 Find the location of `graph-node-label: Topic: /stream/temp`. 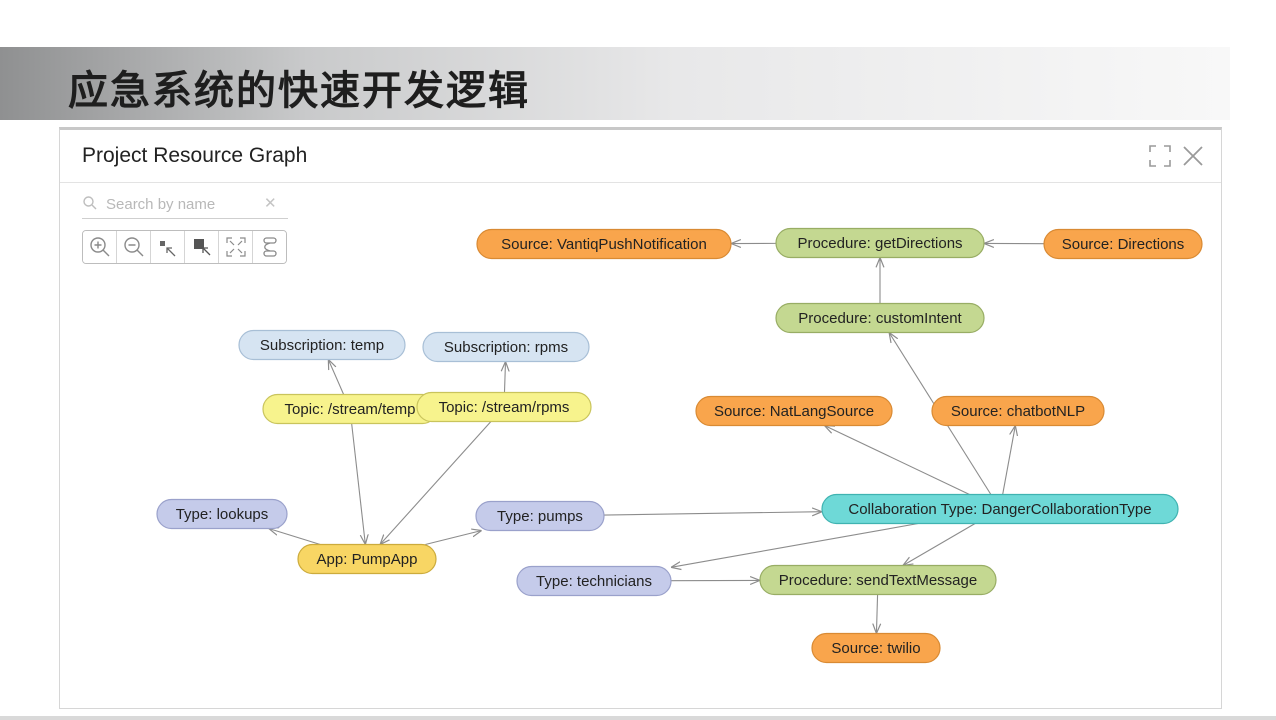

graph-node-label: Topic: /stream/temp is located at coordinates (350, 409).